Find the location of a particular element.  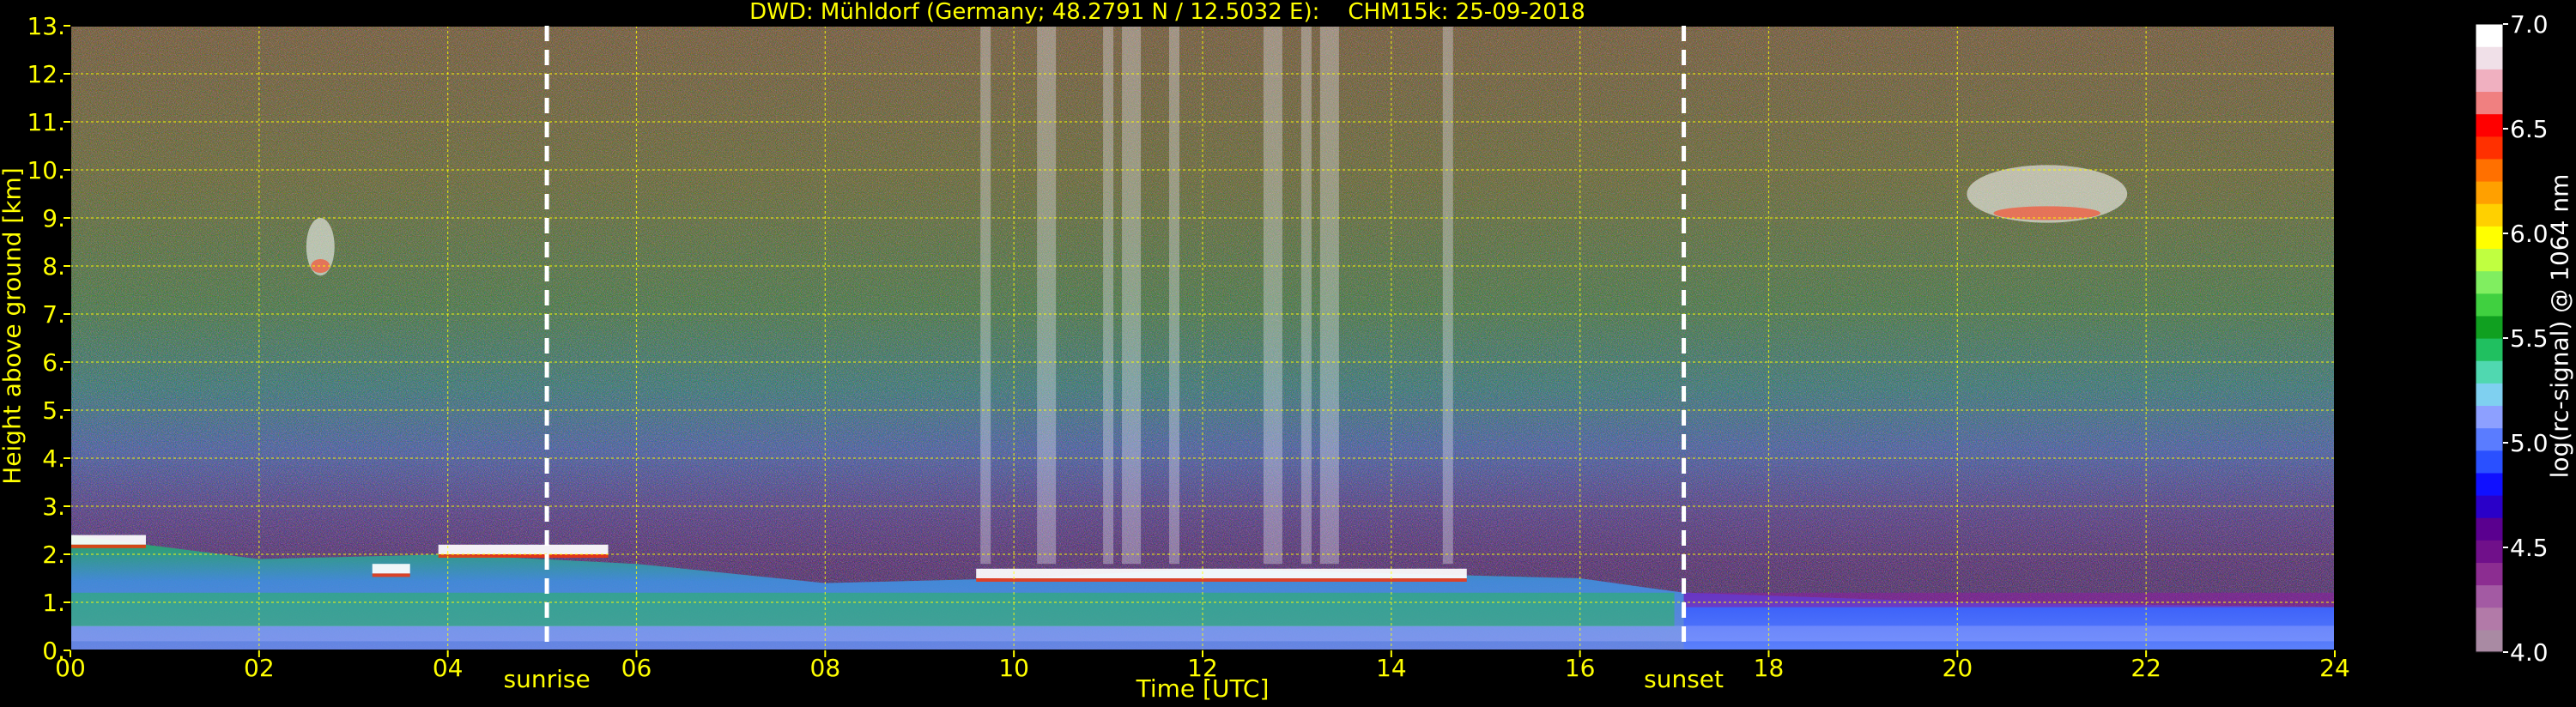

y-tick-label: 13. is located at coordinates (46, 26).